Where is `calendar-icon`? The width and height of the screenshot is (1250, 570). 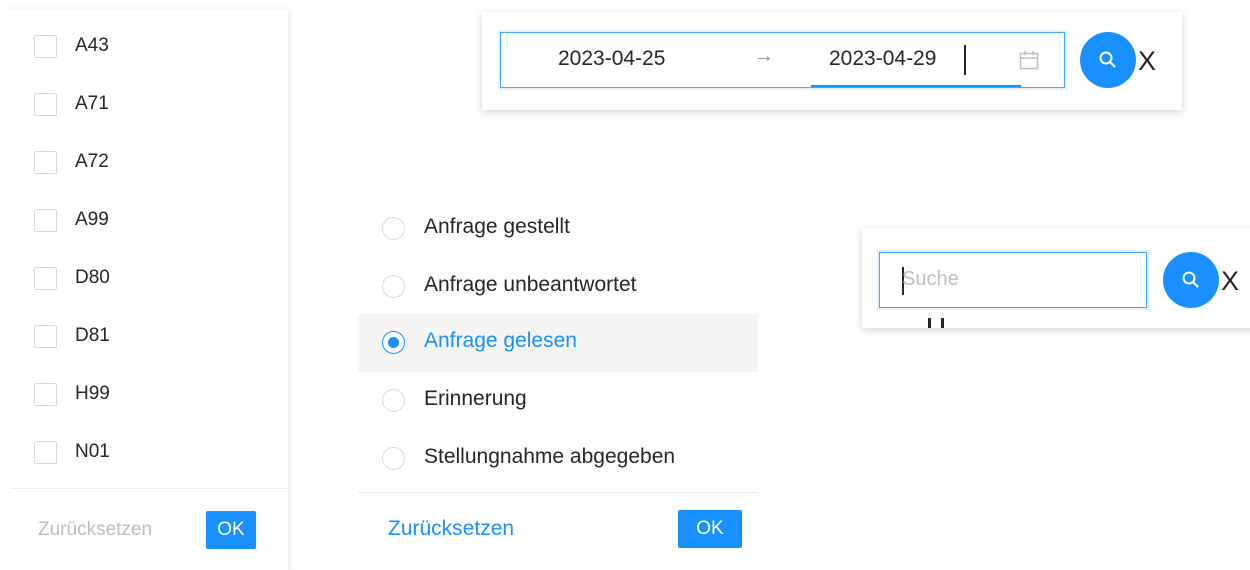 calendar-icon is located at coordinates (1029, 60).